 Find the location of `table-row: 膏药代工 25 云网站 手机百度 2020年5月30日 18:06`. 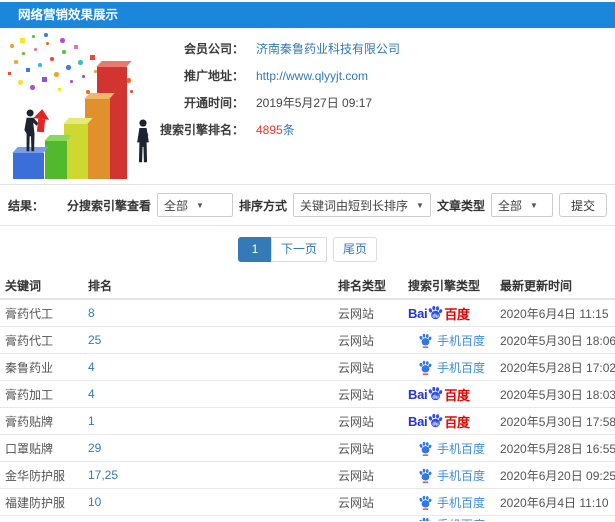

table-row: 膏药代工 25 云网站 手机百度 2020年5月30日 18:06 is located at coordinates (307, 339).